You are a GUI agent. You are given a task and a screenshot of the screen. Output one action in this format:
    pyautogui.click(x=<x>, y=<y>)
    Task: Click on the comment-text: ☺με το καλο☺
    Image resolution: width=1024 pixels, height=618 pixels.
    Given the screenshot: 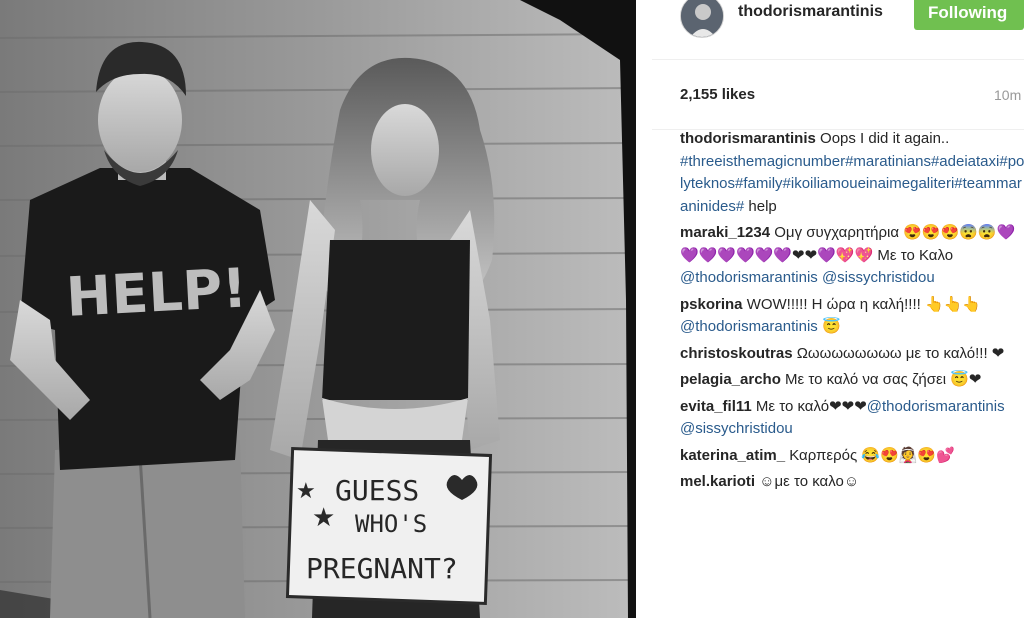 What is the action you would take?
    pyautogui.click(x=807, y=481)
    